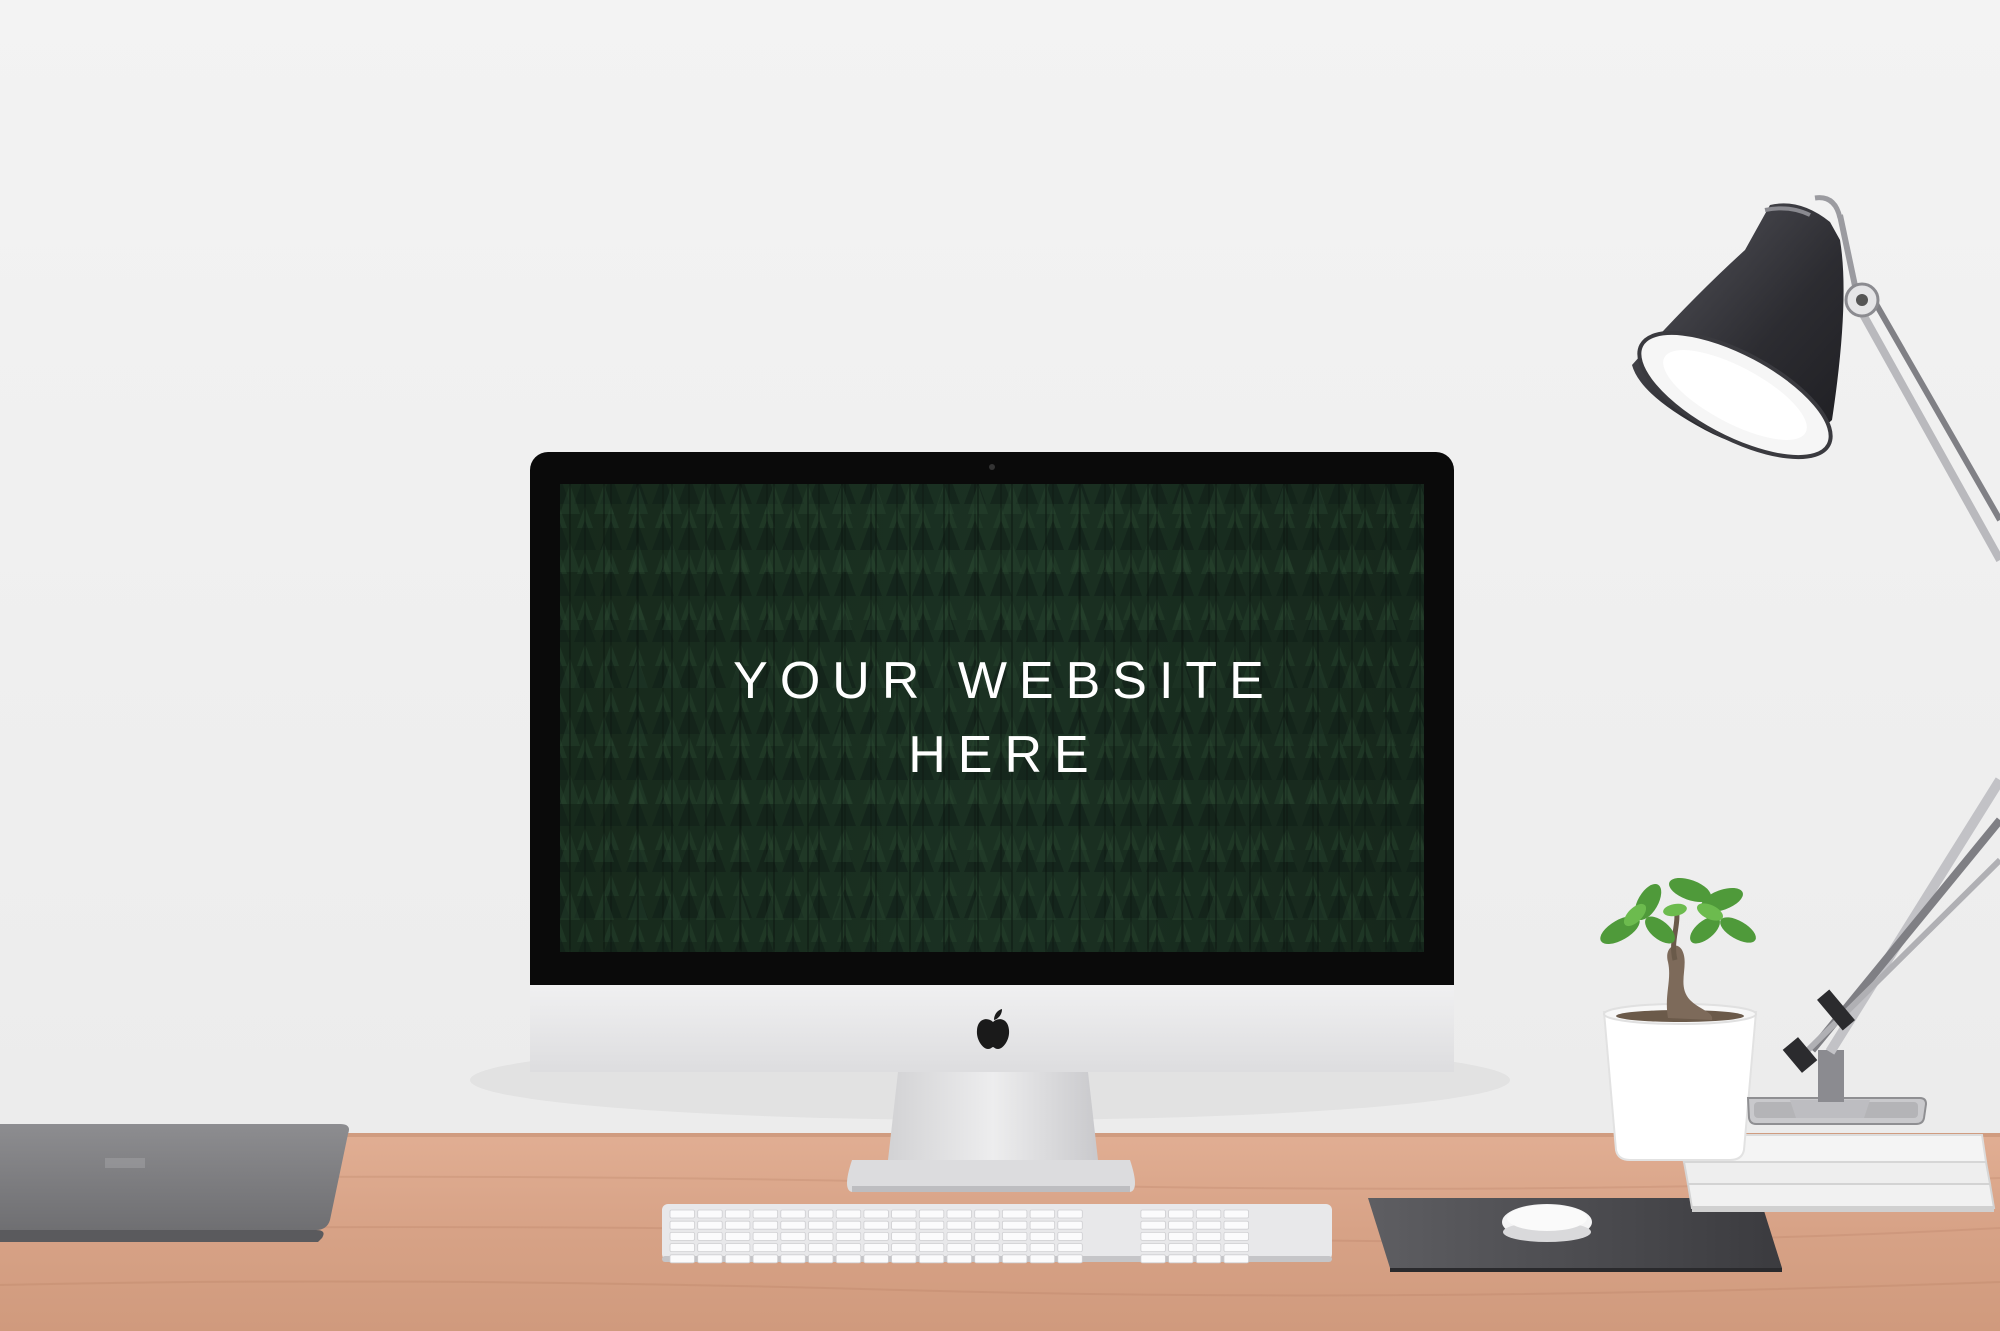 This screenshot has width=2000, height=1331. I want to click on laptop, so click(174, 1183).